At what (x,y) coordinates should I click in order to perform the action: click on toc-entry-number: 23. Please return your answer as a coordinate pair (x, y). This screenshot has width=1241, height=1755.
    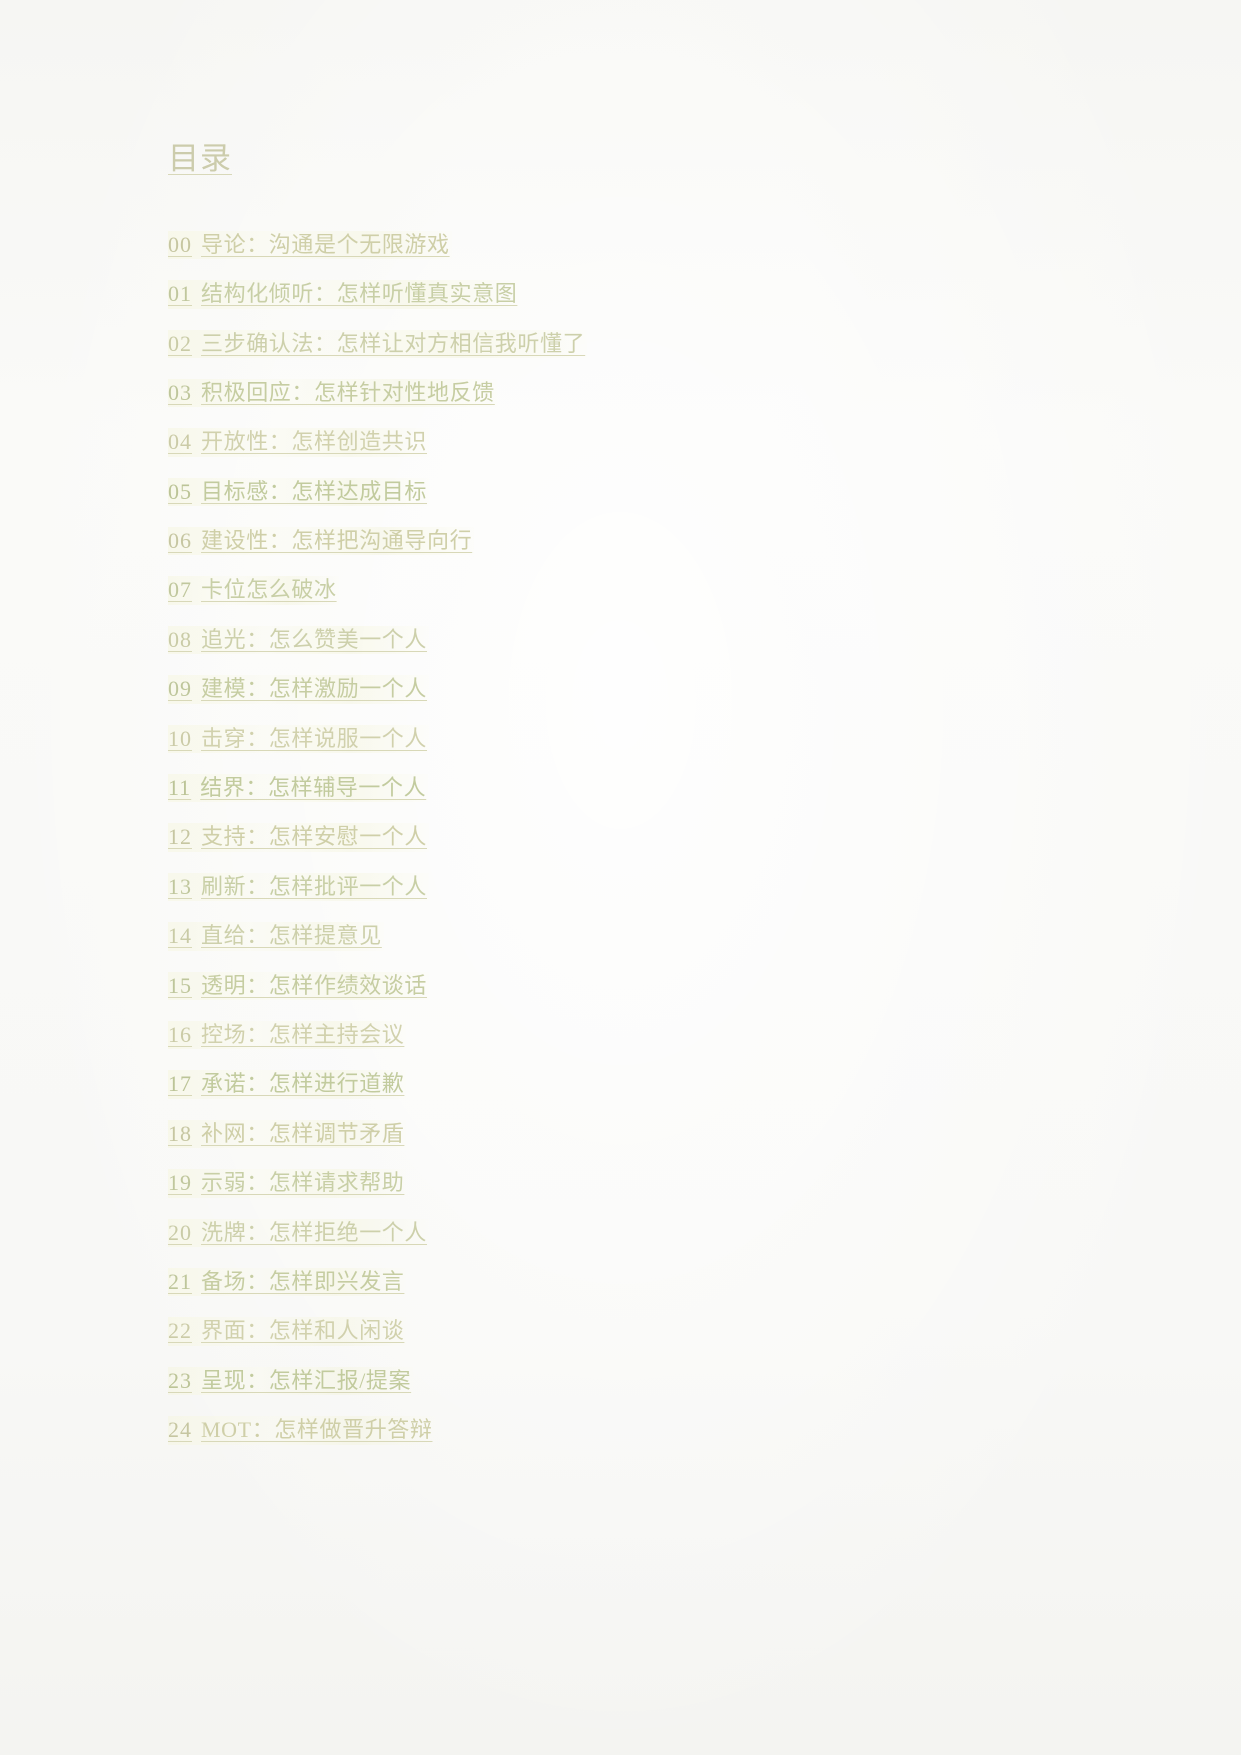
    Looking at the image, I should click on (180, 1380).